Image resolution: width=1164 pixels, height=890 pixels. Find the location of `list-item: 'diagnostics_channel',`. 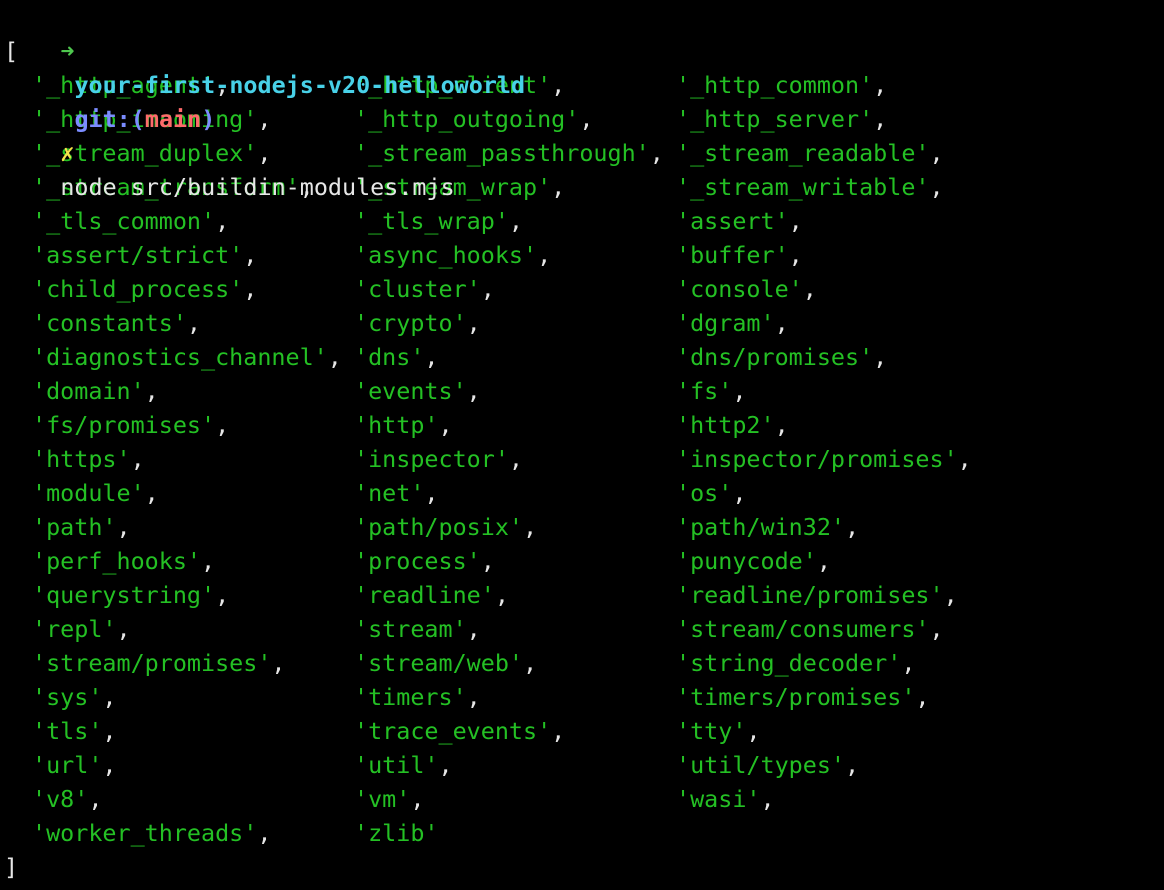

list-item: 'diagnostics_channel', is located at coordinates (193, 357).